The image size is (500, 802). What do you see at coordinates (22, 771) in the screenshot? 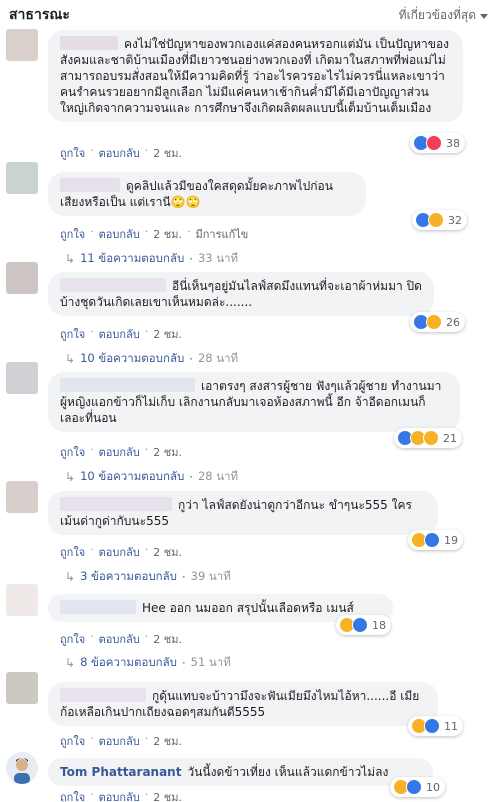
I see `profile-photo-icon` at bounding box center [22, 771].